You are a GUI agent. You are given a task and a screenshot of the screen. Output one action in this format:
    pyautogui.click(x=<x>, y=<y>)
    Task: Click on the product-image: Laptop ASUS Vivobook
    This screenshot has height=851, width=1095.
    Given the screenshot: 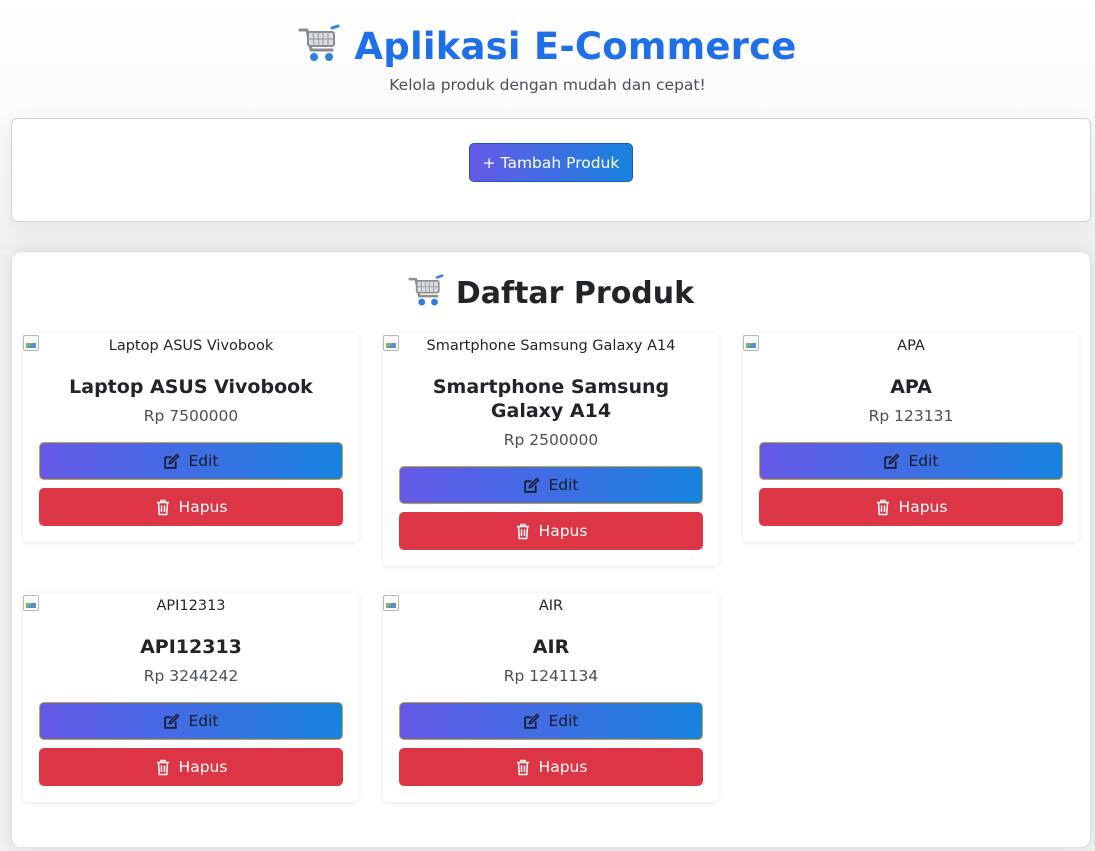 What is the action you would take?
    pyautogui.click(x=191, y=346)
    